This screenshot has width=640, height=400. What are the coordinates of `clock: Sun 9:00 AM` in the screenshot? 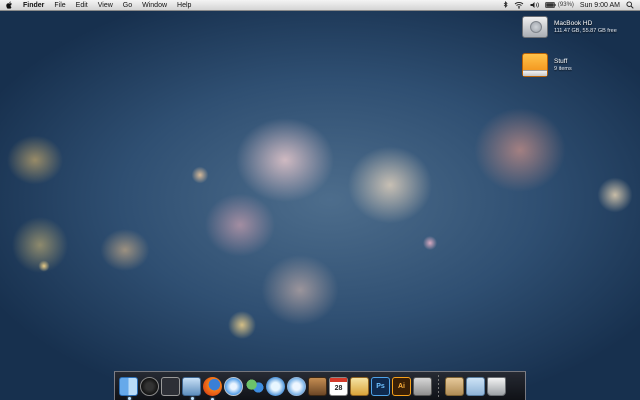 It's located at (600, 5).